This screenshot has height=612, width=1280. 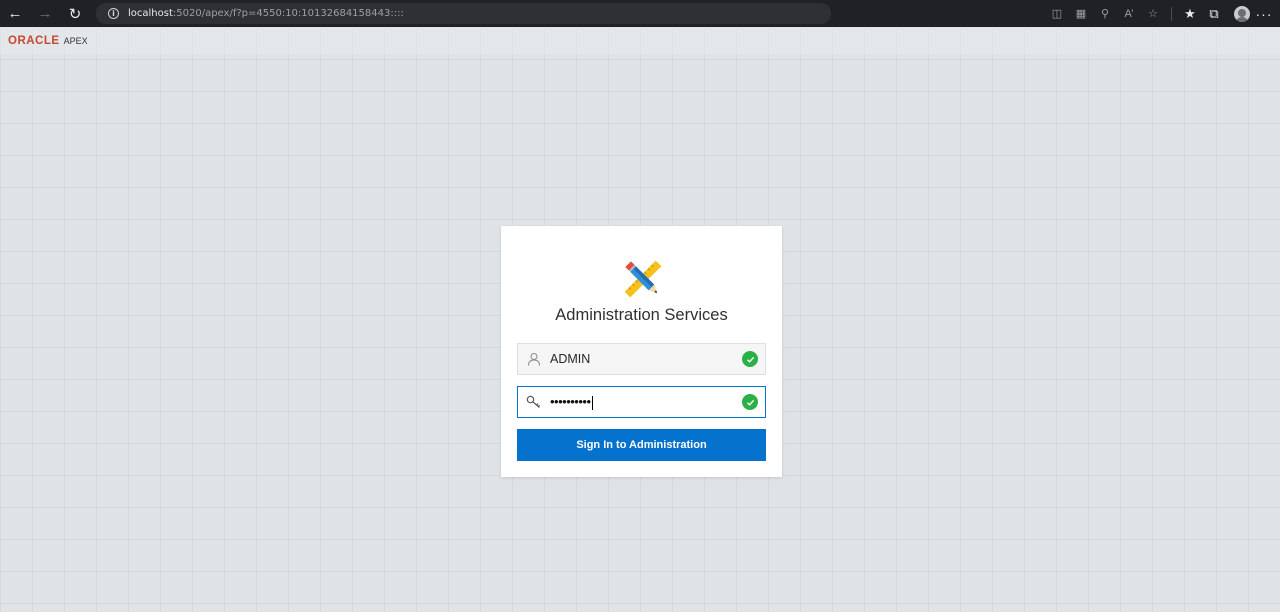 I want to click on login-card: Administration Services ADMIN ••••••••••, so click(x=641, y=351).